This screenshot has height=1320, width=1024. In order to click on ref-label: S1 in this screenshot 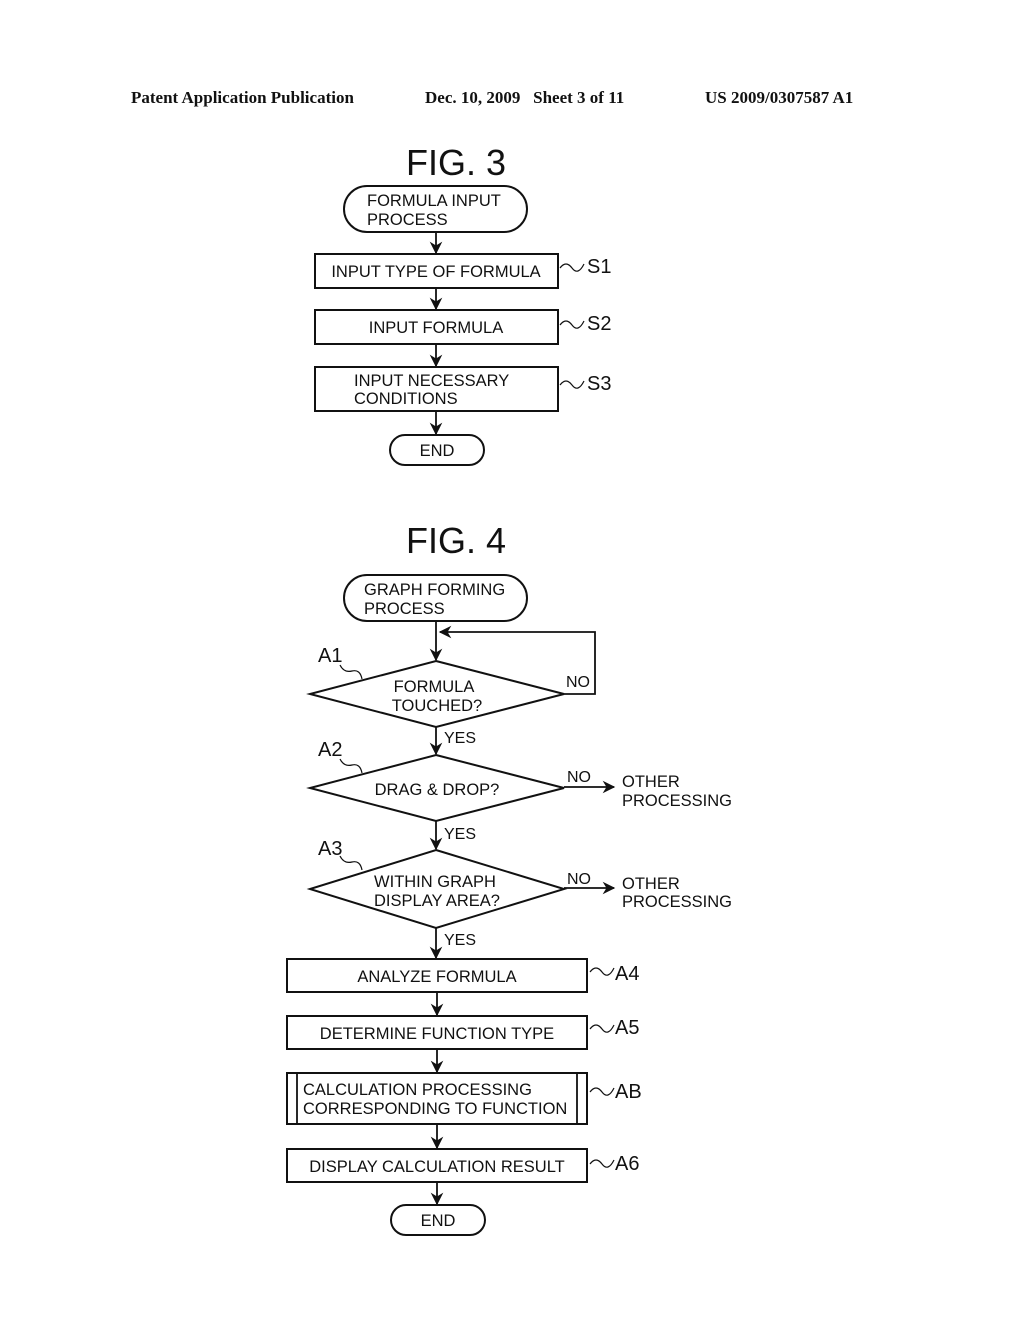, I will do `click(599, 267)`.